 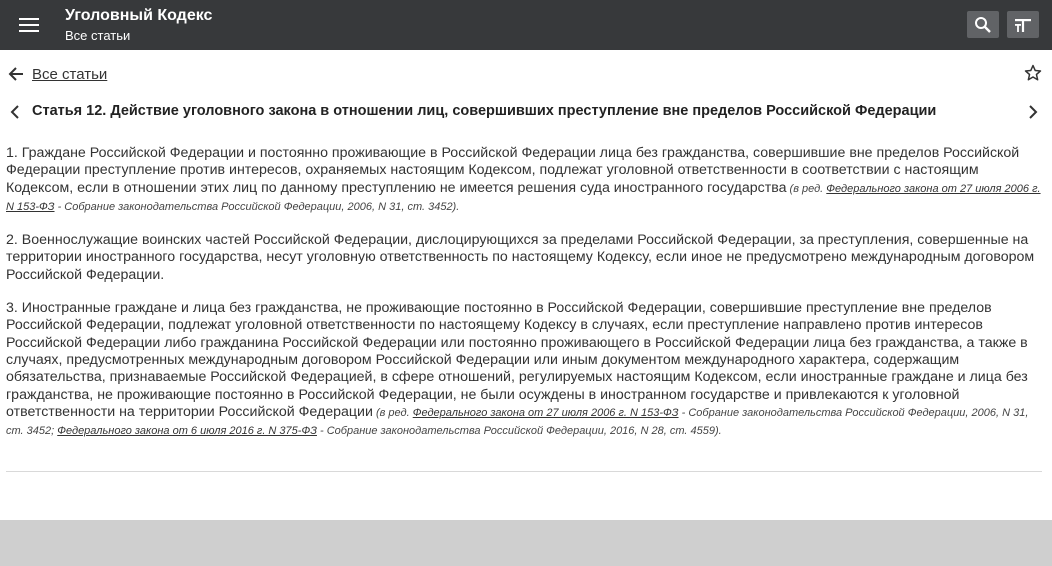 What do you see at coordinates (139, 15) in the screenshot?
I see `app-title: Уголовный Кодекс` at bounding box center [139, 15].